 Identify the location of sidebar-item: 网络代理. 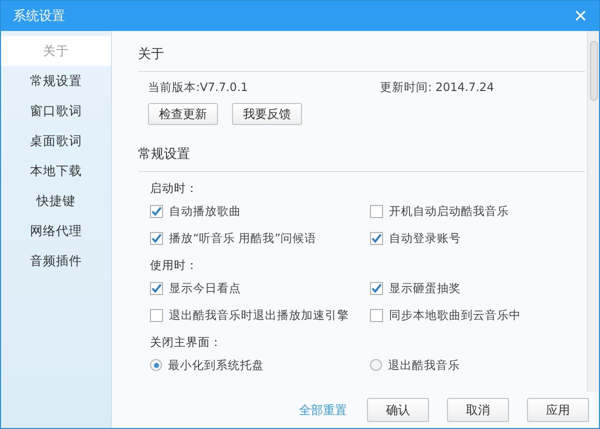
(56, 231).